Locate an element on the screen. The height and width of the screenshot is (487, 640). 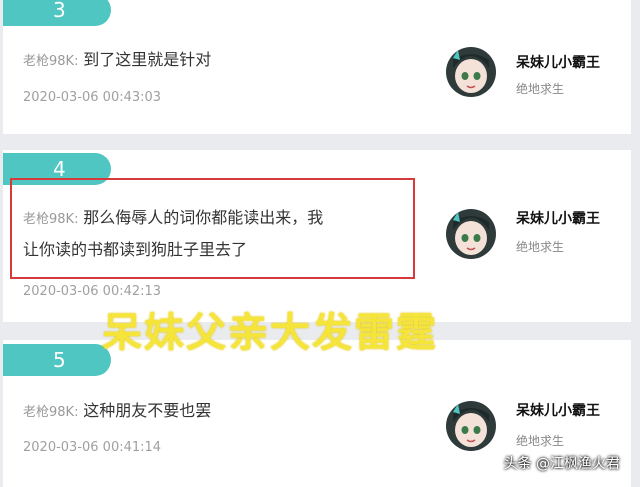
comment-body: 老枪98K: 到了这里就是针对 is located at coordinates (117, 61).